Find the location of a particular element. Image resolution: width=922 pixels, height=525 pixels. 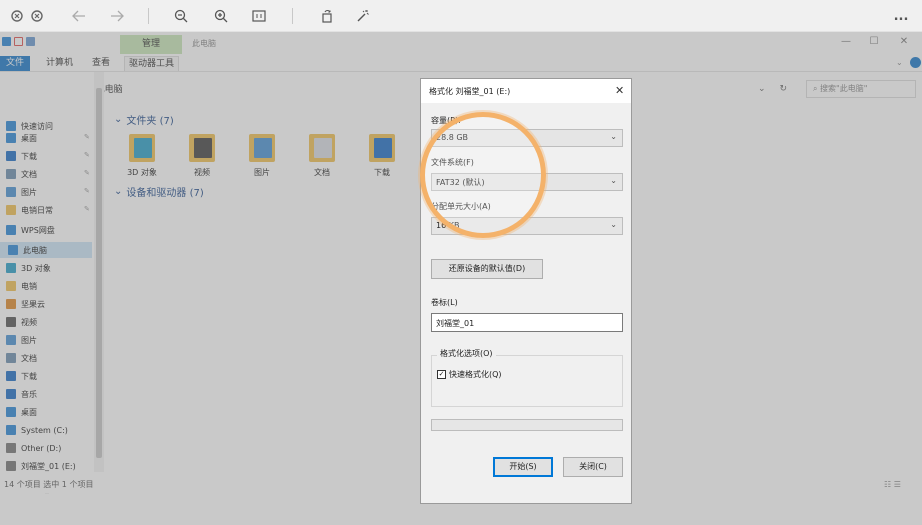

close-dialog-button: 关闭(C) is located at coordinates (593, 467).